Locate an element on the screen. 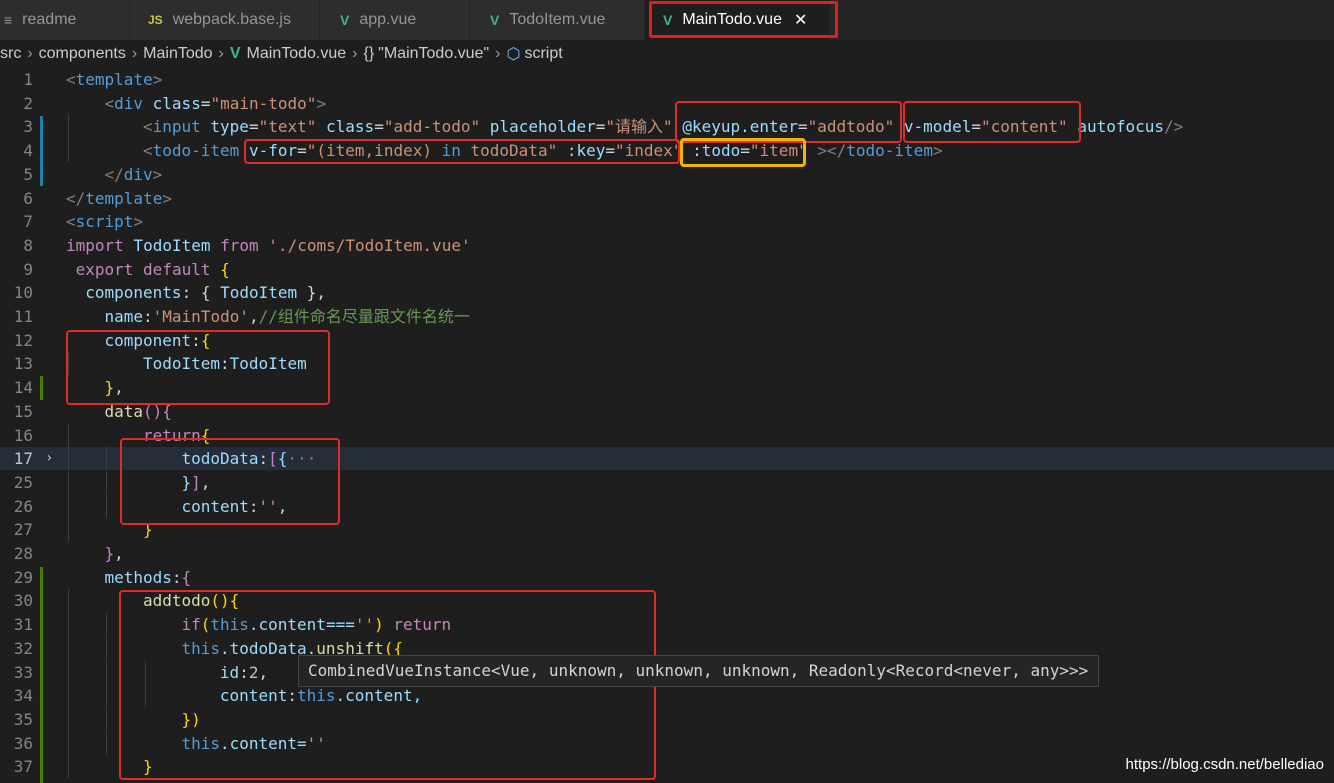  tab-readme: ≡ readme is located at coordinates (65, 20).